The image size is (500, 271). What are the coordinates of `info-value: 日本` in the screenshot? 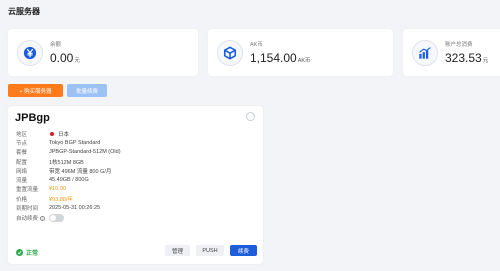 It's located at (64, 134).